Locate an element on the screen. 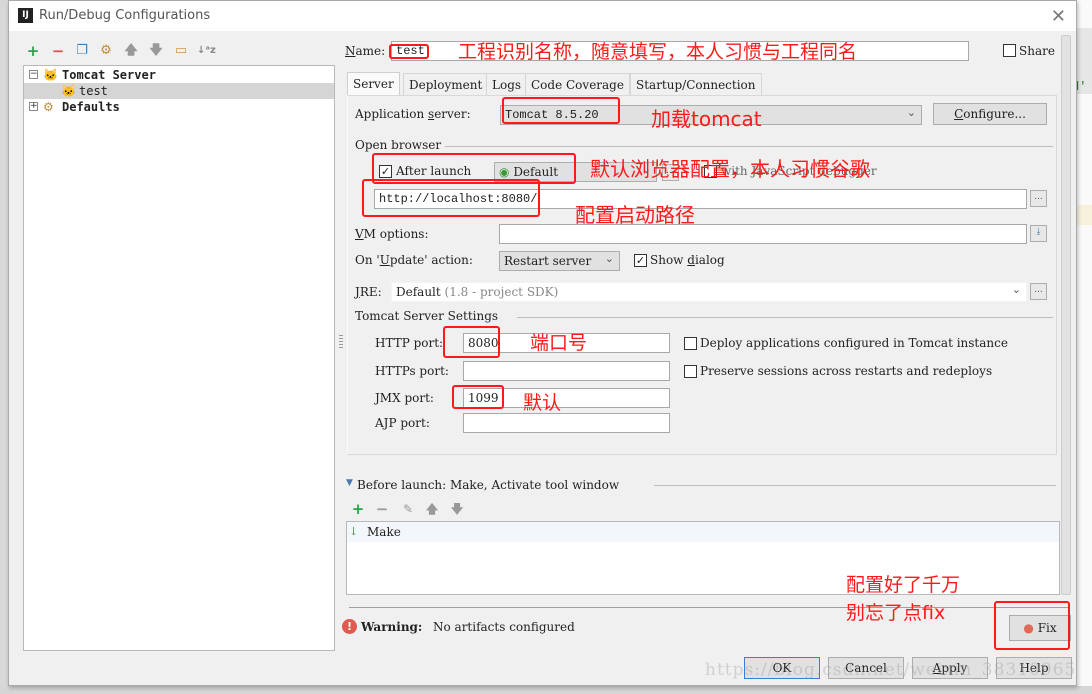 The image size is (1092, 694). scrollbar is located at coordinates (1066, 315).